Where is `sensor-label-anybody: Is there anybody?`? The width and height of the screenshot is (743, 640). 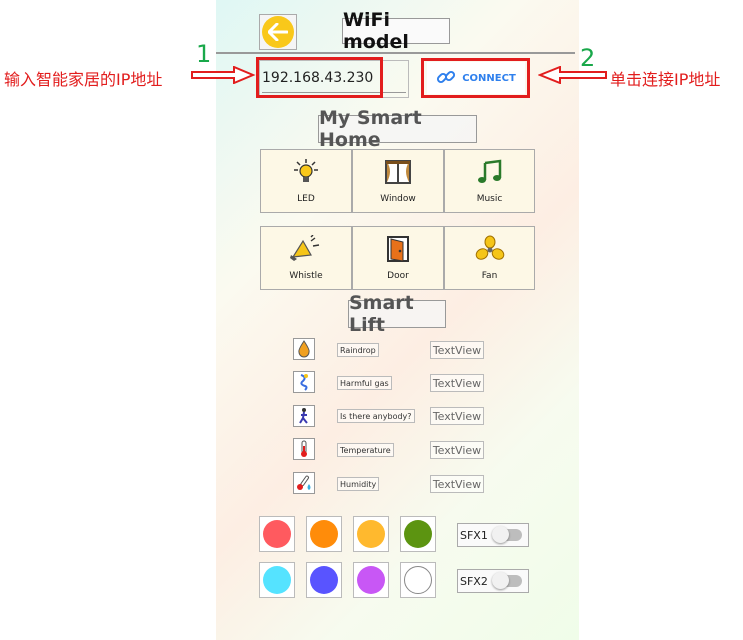 sensor-label-anybody: Is there anybody? is located at coordinates (376, 416).